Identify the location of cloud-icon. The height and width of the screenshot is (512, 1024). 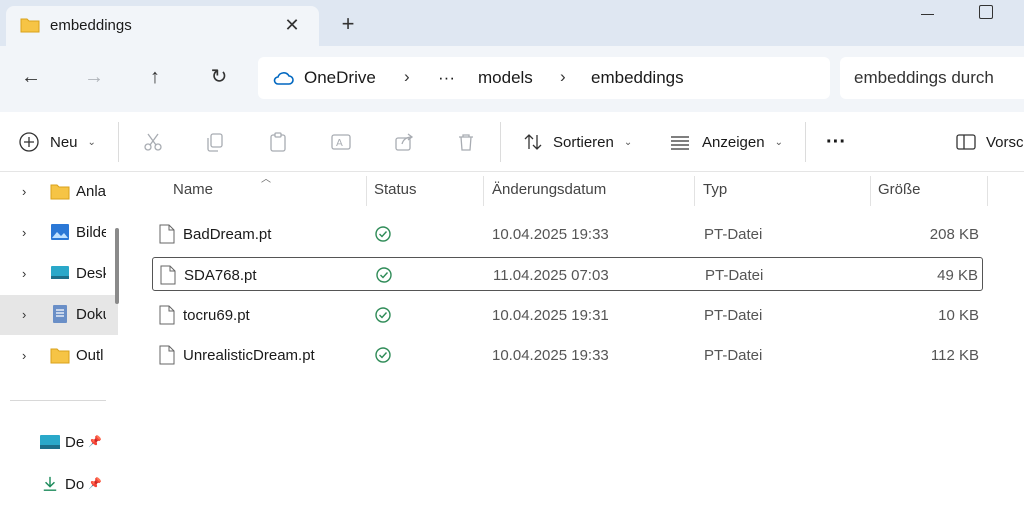
(283, 78).